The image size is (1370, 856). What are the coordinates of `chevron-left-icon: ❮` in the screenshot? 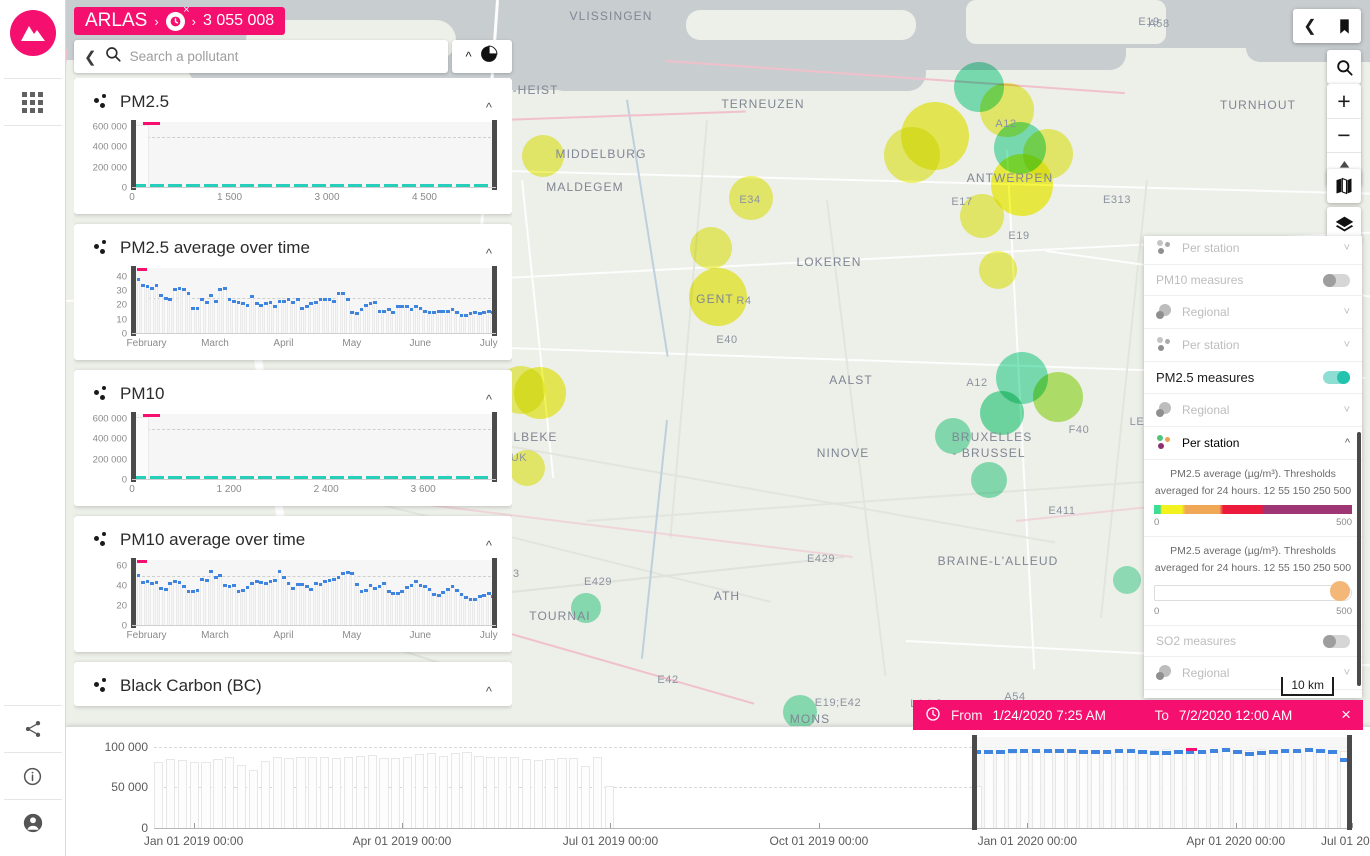 It's located at (88, 57).